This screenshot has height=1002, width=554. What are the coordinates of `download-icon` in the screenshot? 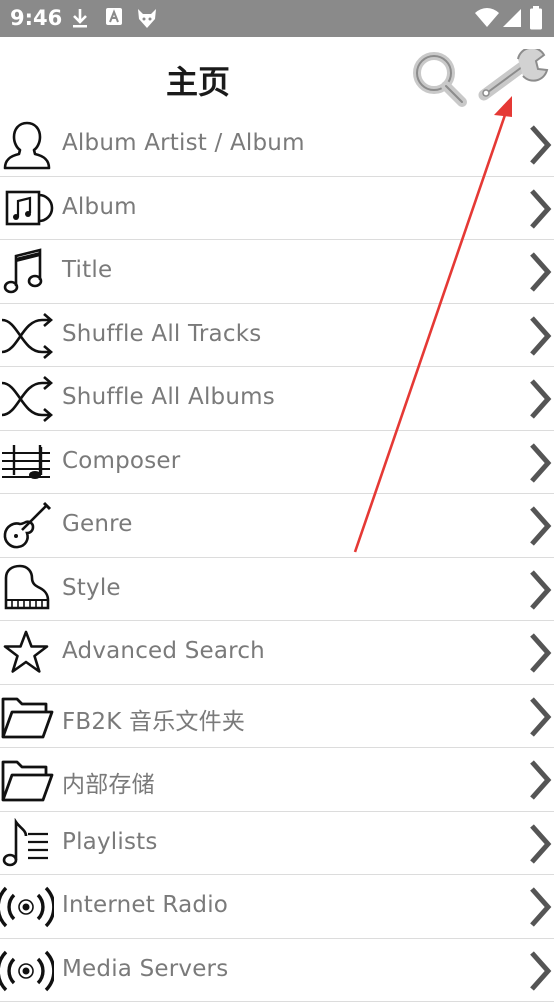 It's located at (80, 18).